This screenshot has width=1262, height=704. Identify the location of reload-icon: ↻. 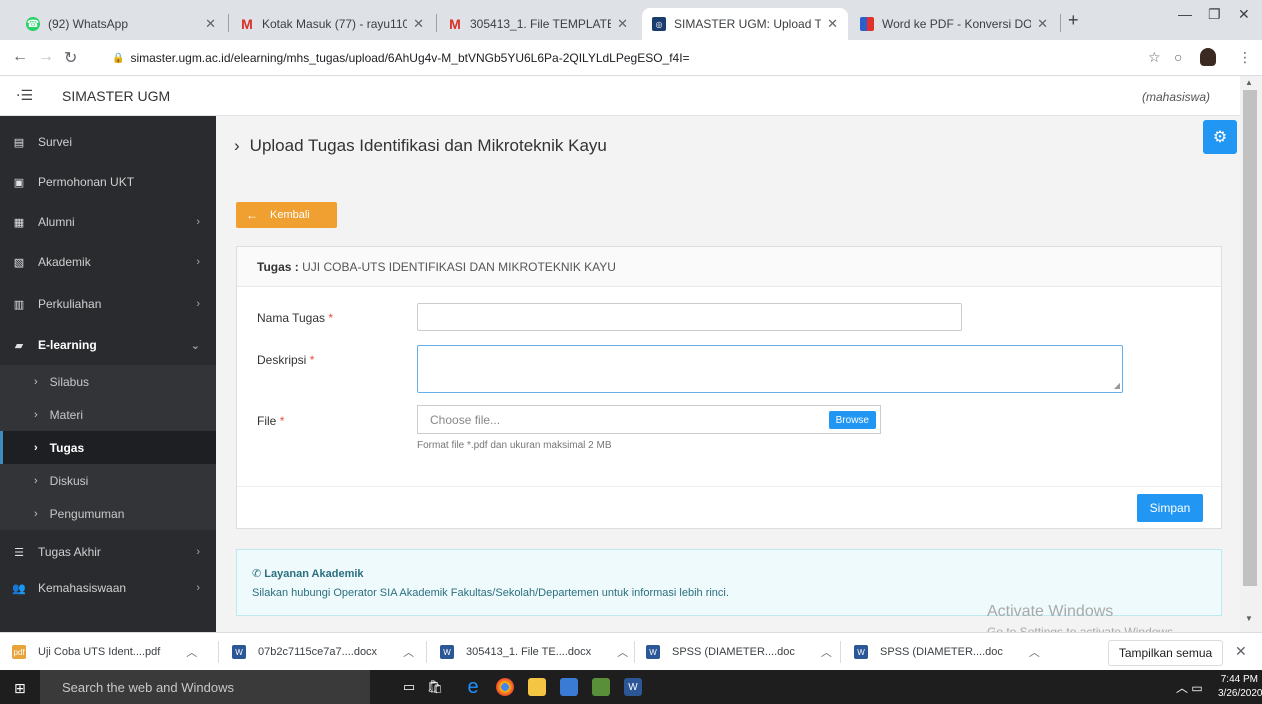
(70, 58).